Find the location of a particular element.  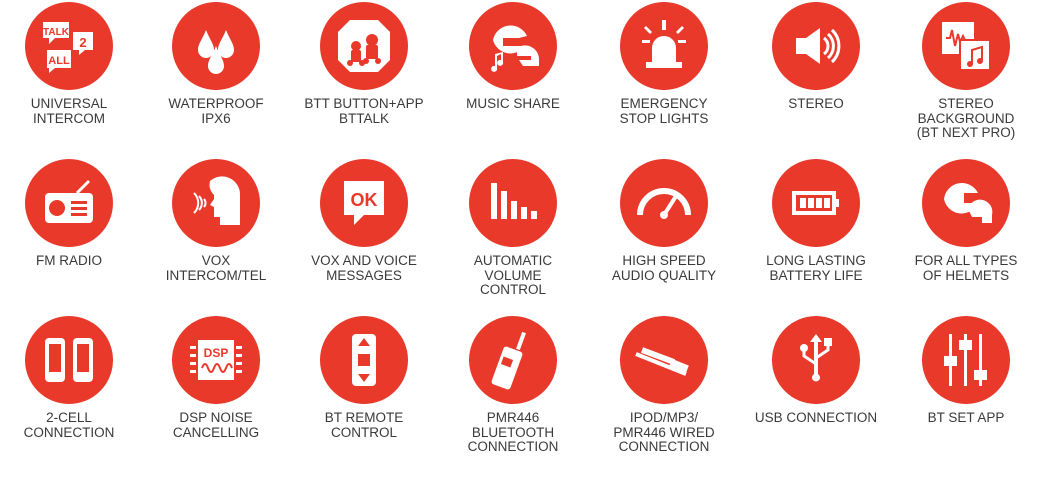

feature-label-line: VOX AND VOICE is located at coordinates (364, 260).